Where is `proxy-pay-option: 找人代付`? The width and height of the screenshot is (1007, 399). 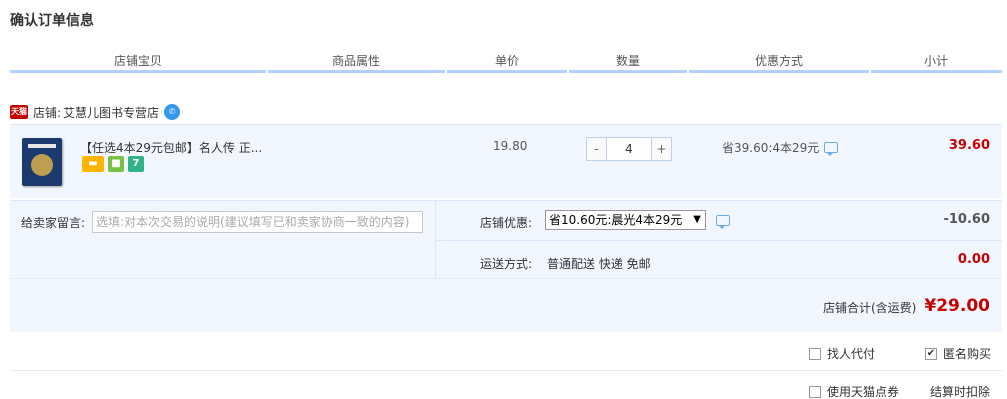 proxy-pay-option: 找人代付 is located at coordinates (842, 353).